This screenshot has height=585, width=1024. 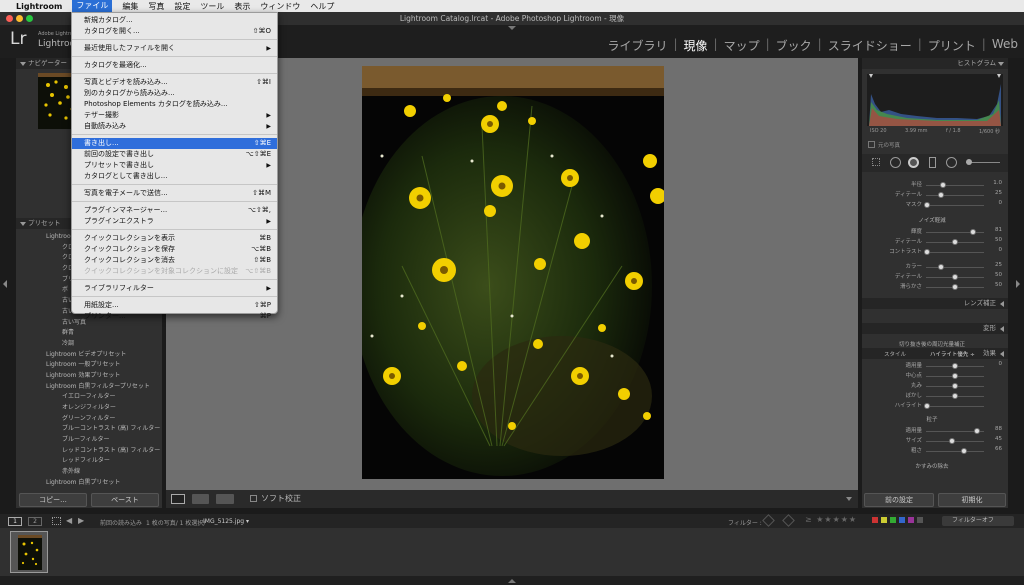 What do you see at coordinates (130, 6) in the screenshot?
I see `menu-edit: 編集` at bounding box center [130, 6].